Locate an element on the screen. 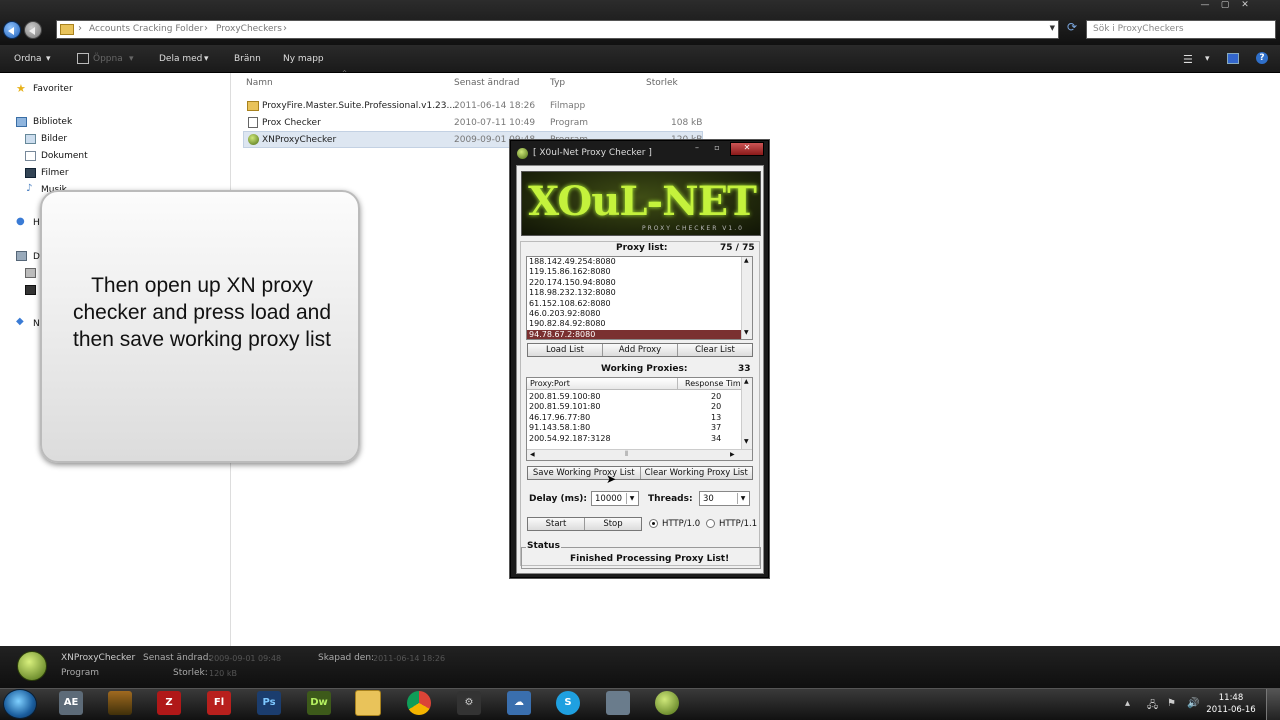 This screenshot has height=720, width=1280. horizontal-scrollbar: ◀ ⦀ ▶ is located at coordinates (639, 454).